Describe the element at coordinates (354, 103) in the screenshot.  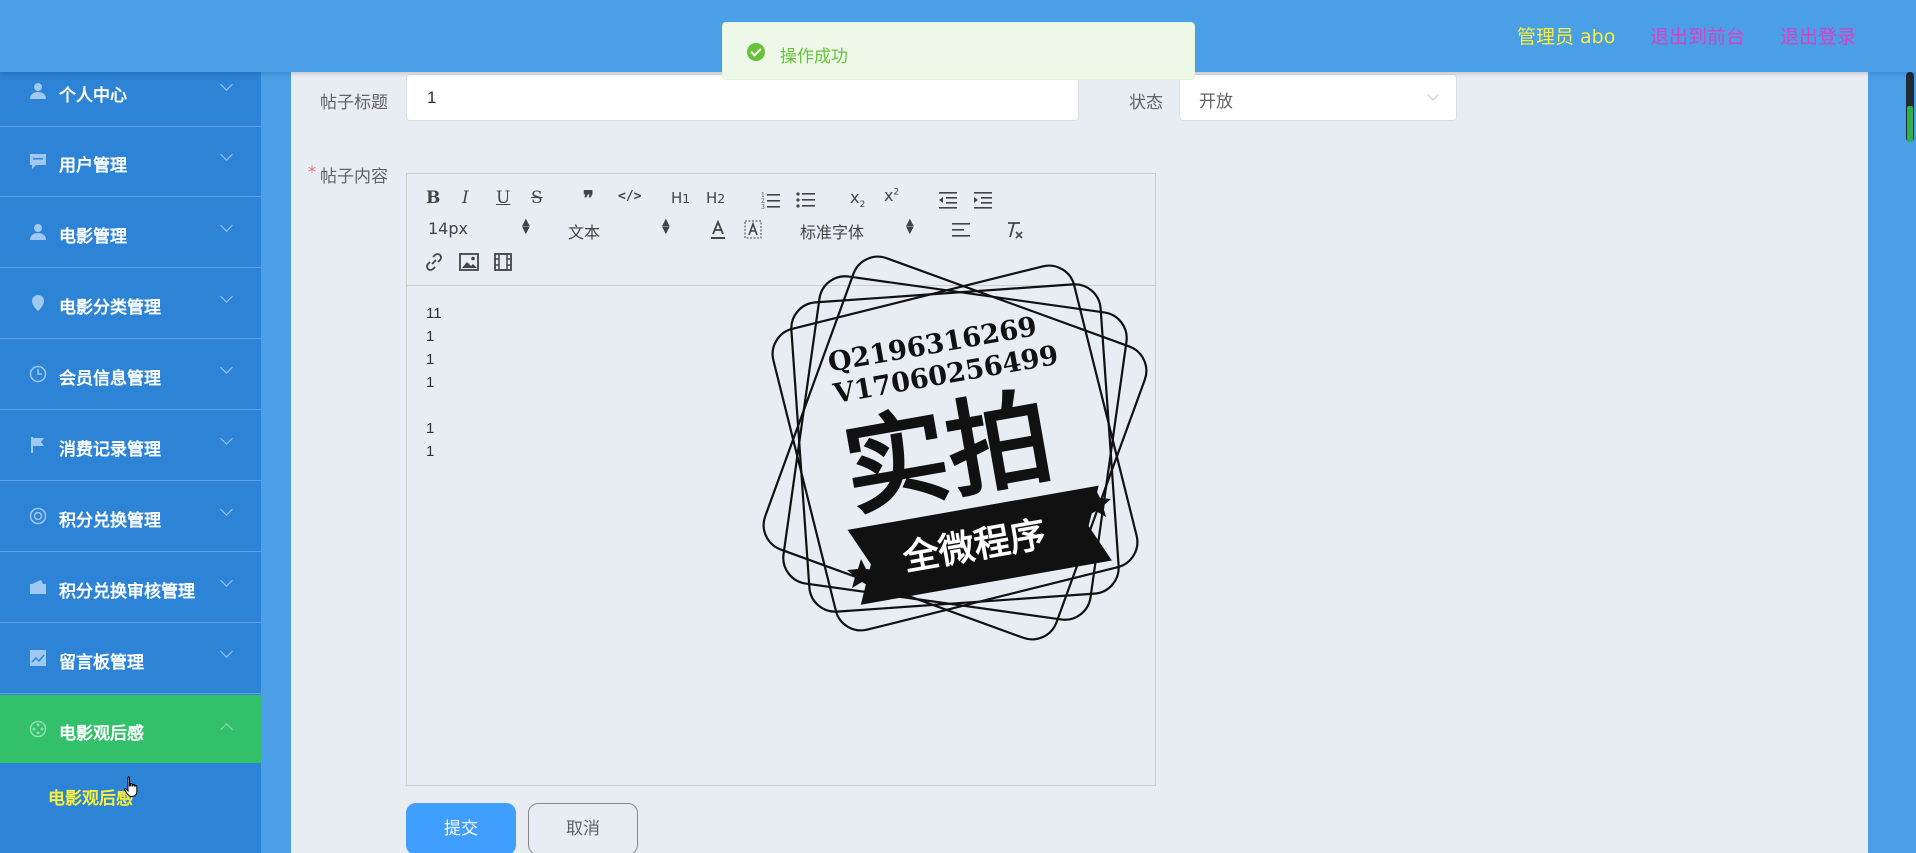
I see `post-title-label: 帖子标题` at that location.